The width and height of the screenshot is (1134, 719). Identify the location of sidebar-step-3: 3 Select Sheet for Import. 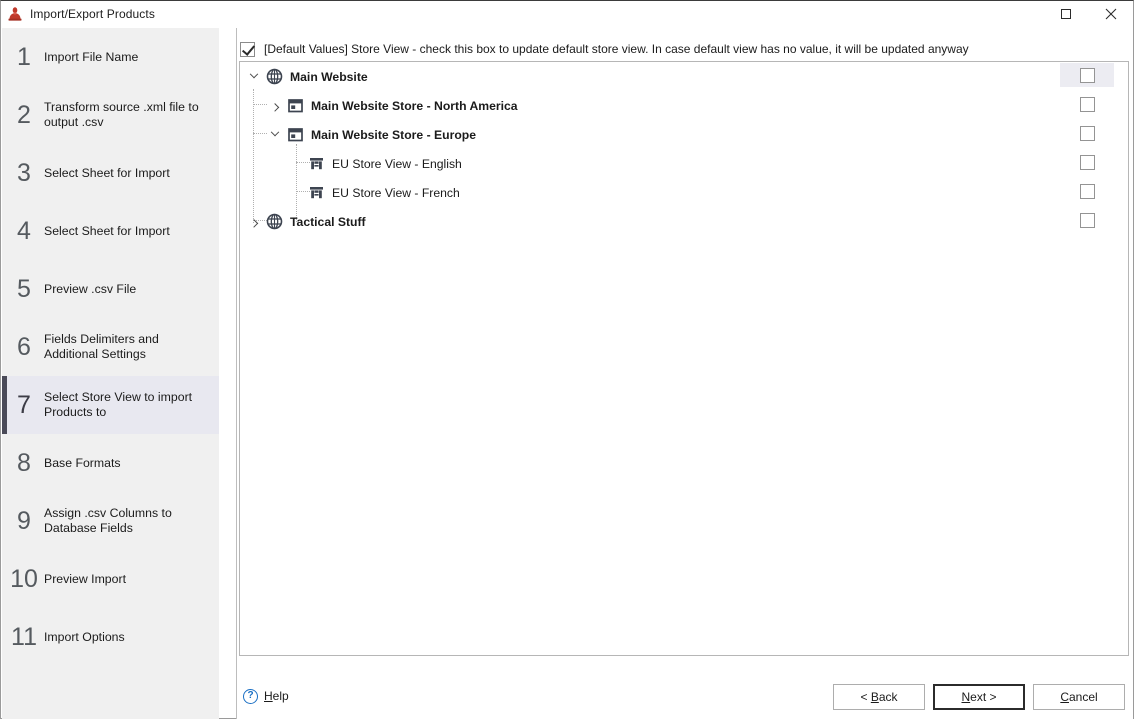
(110, 173).